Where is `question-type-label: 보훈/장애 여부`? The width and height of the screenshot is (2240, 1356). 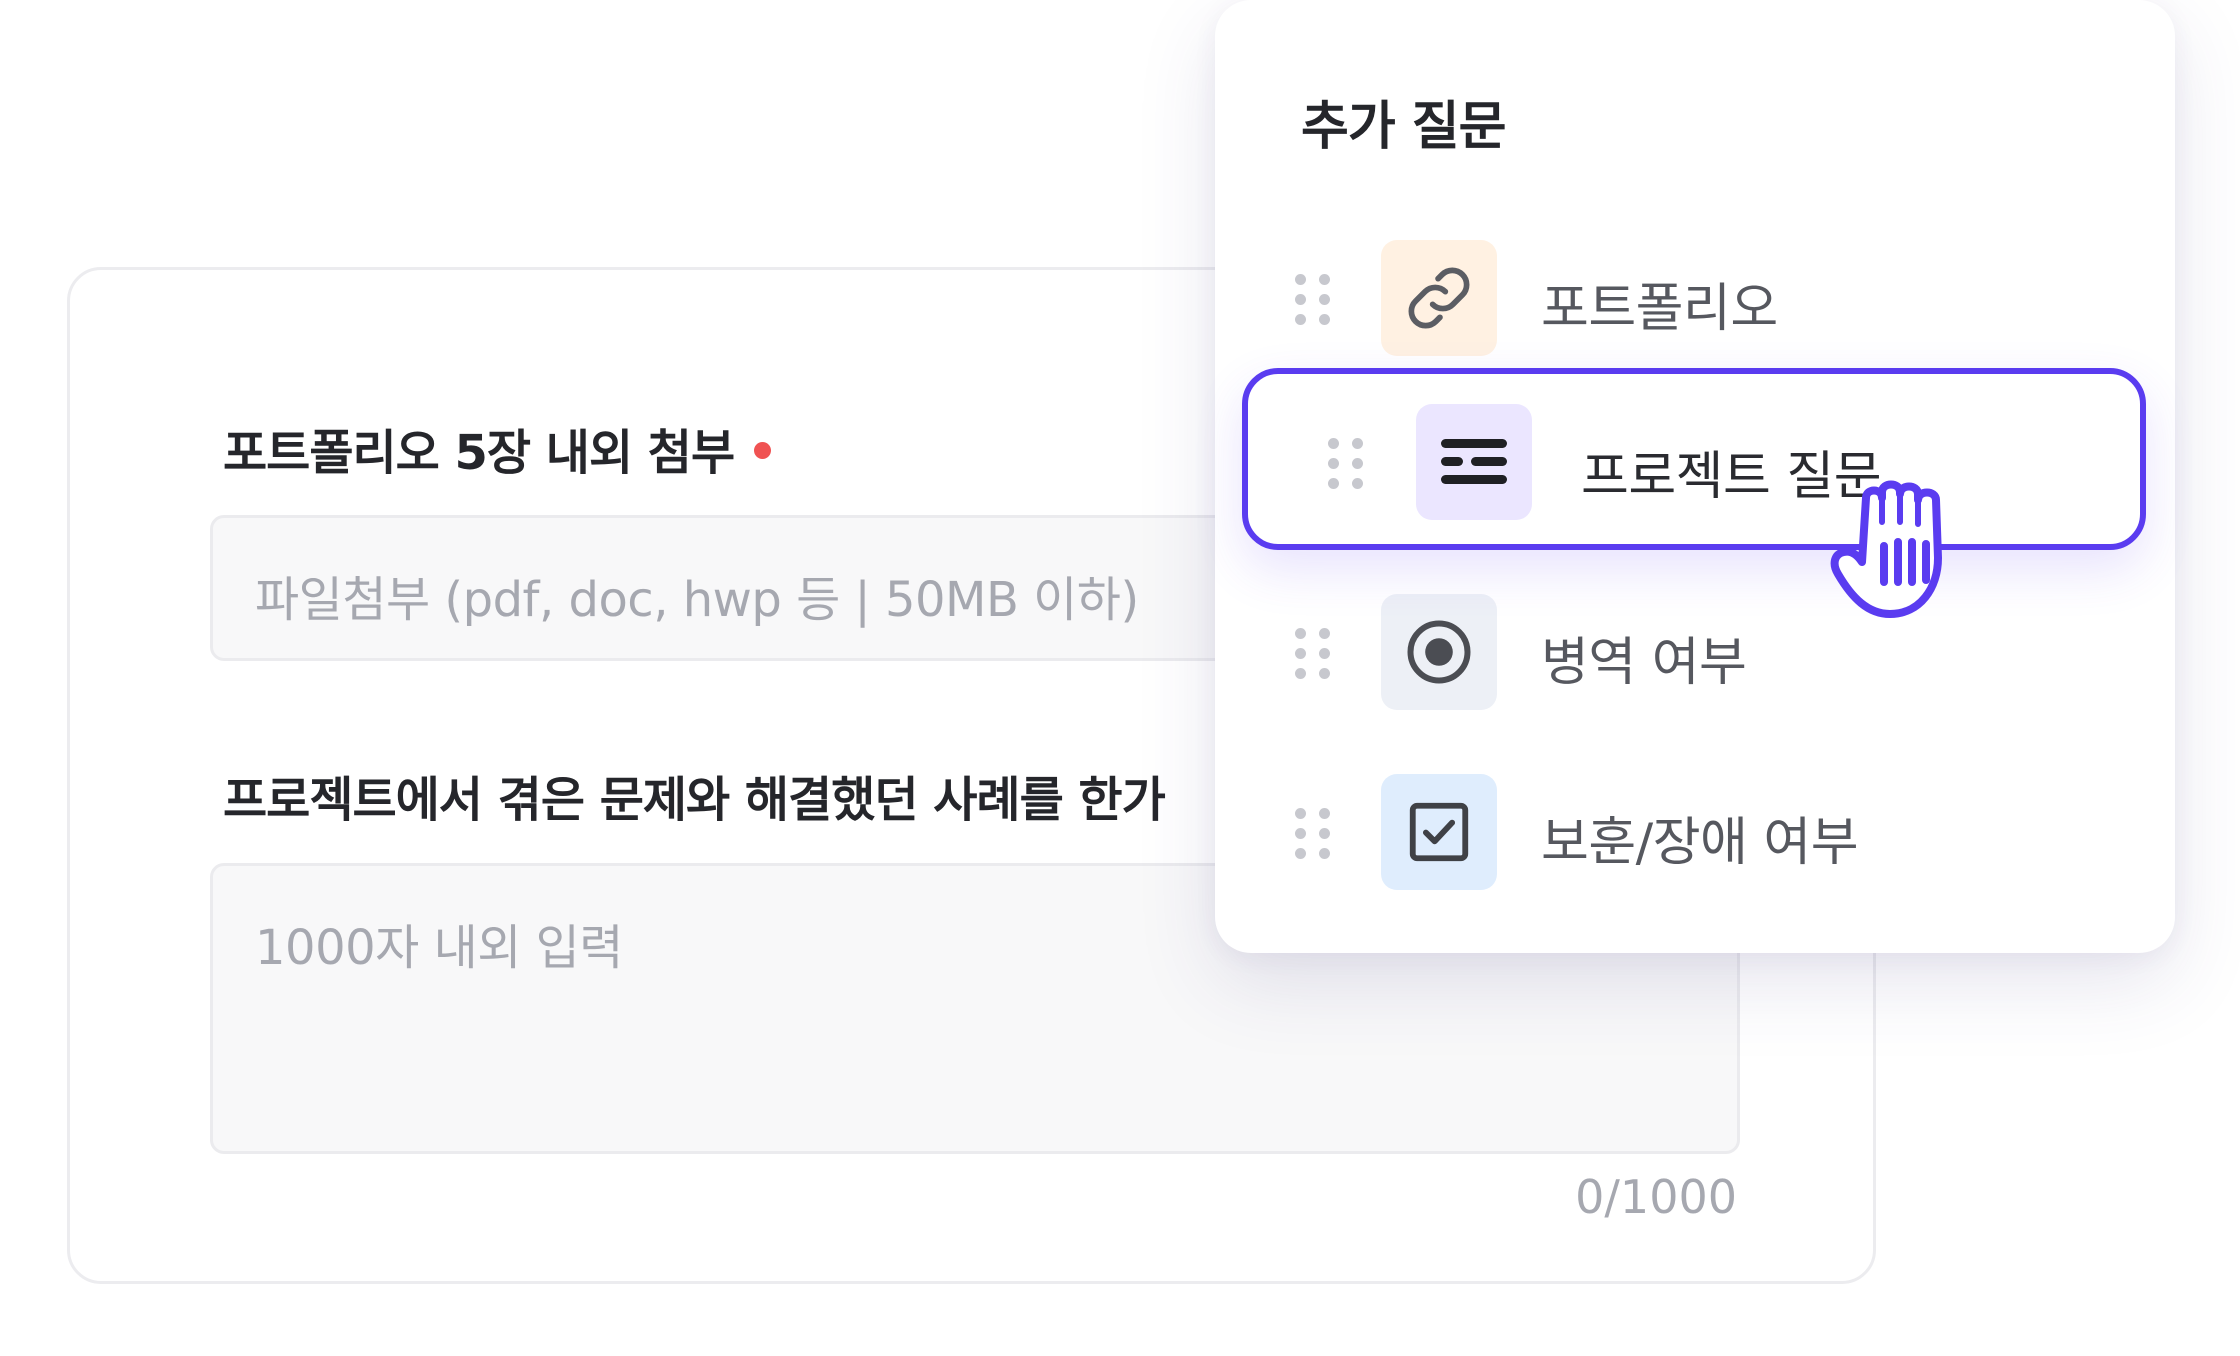
question-type-label: 보훈/장애 여부 is located at coordinates (1700, 843).